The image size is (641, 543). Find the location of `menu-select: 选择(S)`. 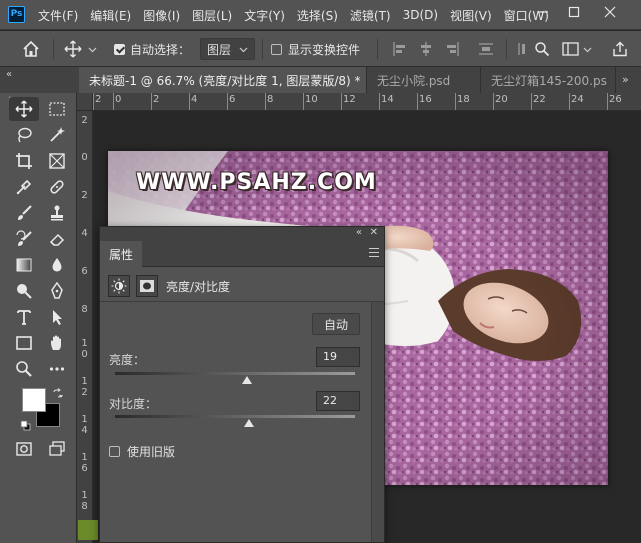

menu-select: 选择(S) is located at coordinates (317, 15).